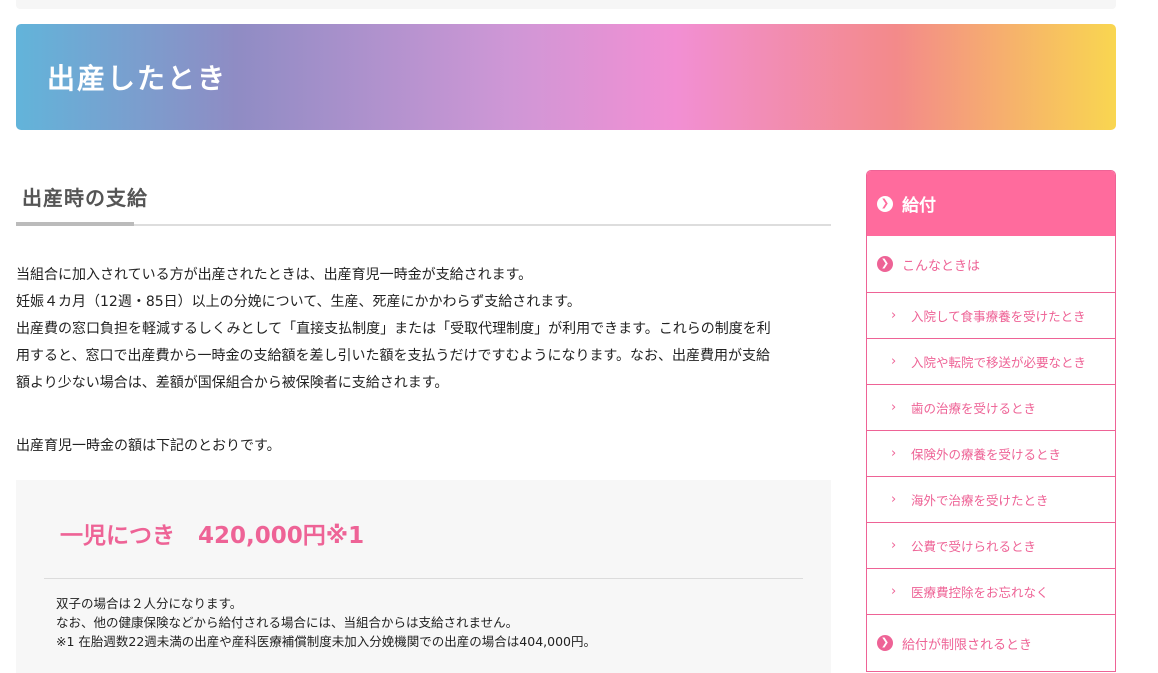  I want to click on sidebar-category-label: こんなときは, so click(941, 266).